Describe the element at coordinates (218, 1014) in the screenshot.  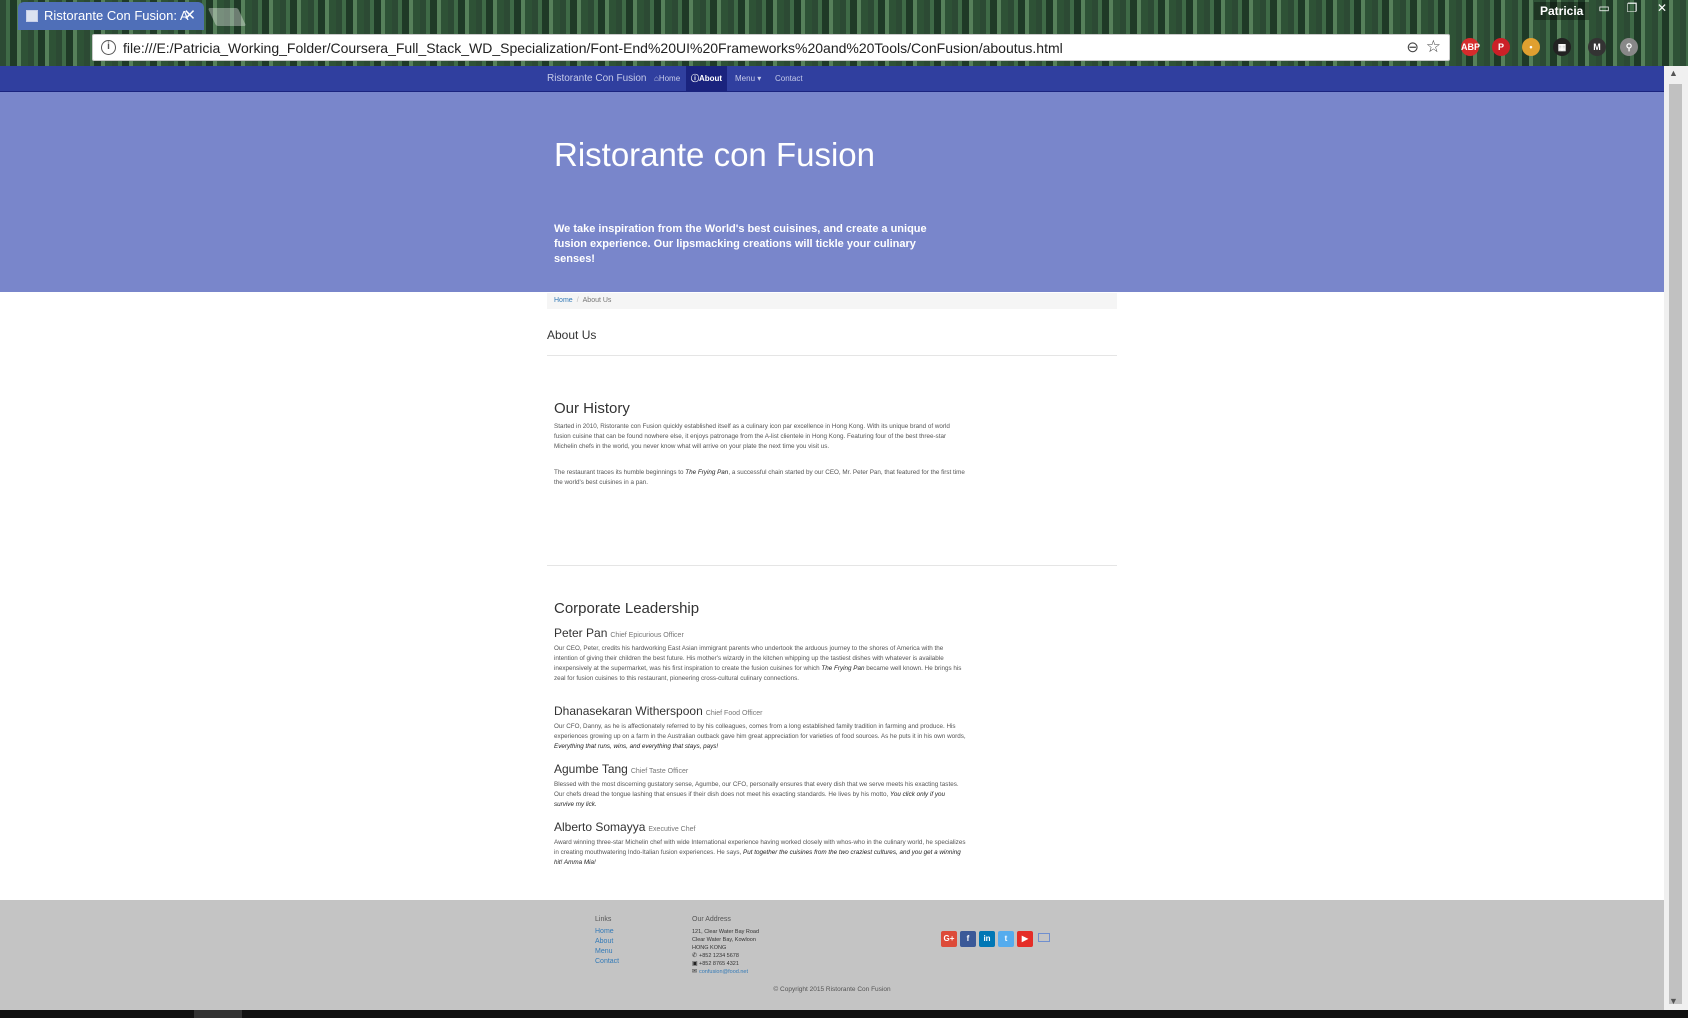
I see `taskbar-item` at that location.